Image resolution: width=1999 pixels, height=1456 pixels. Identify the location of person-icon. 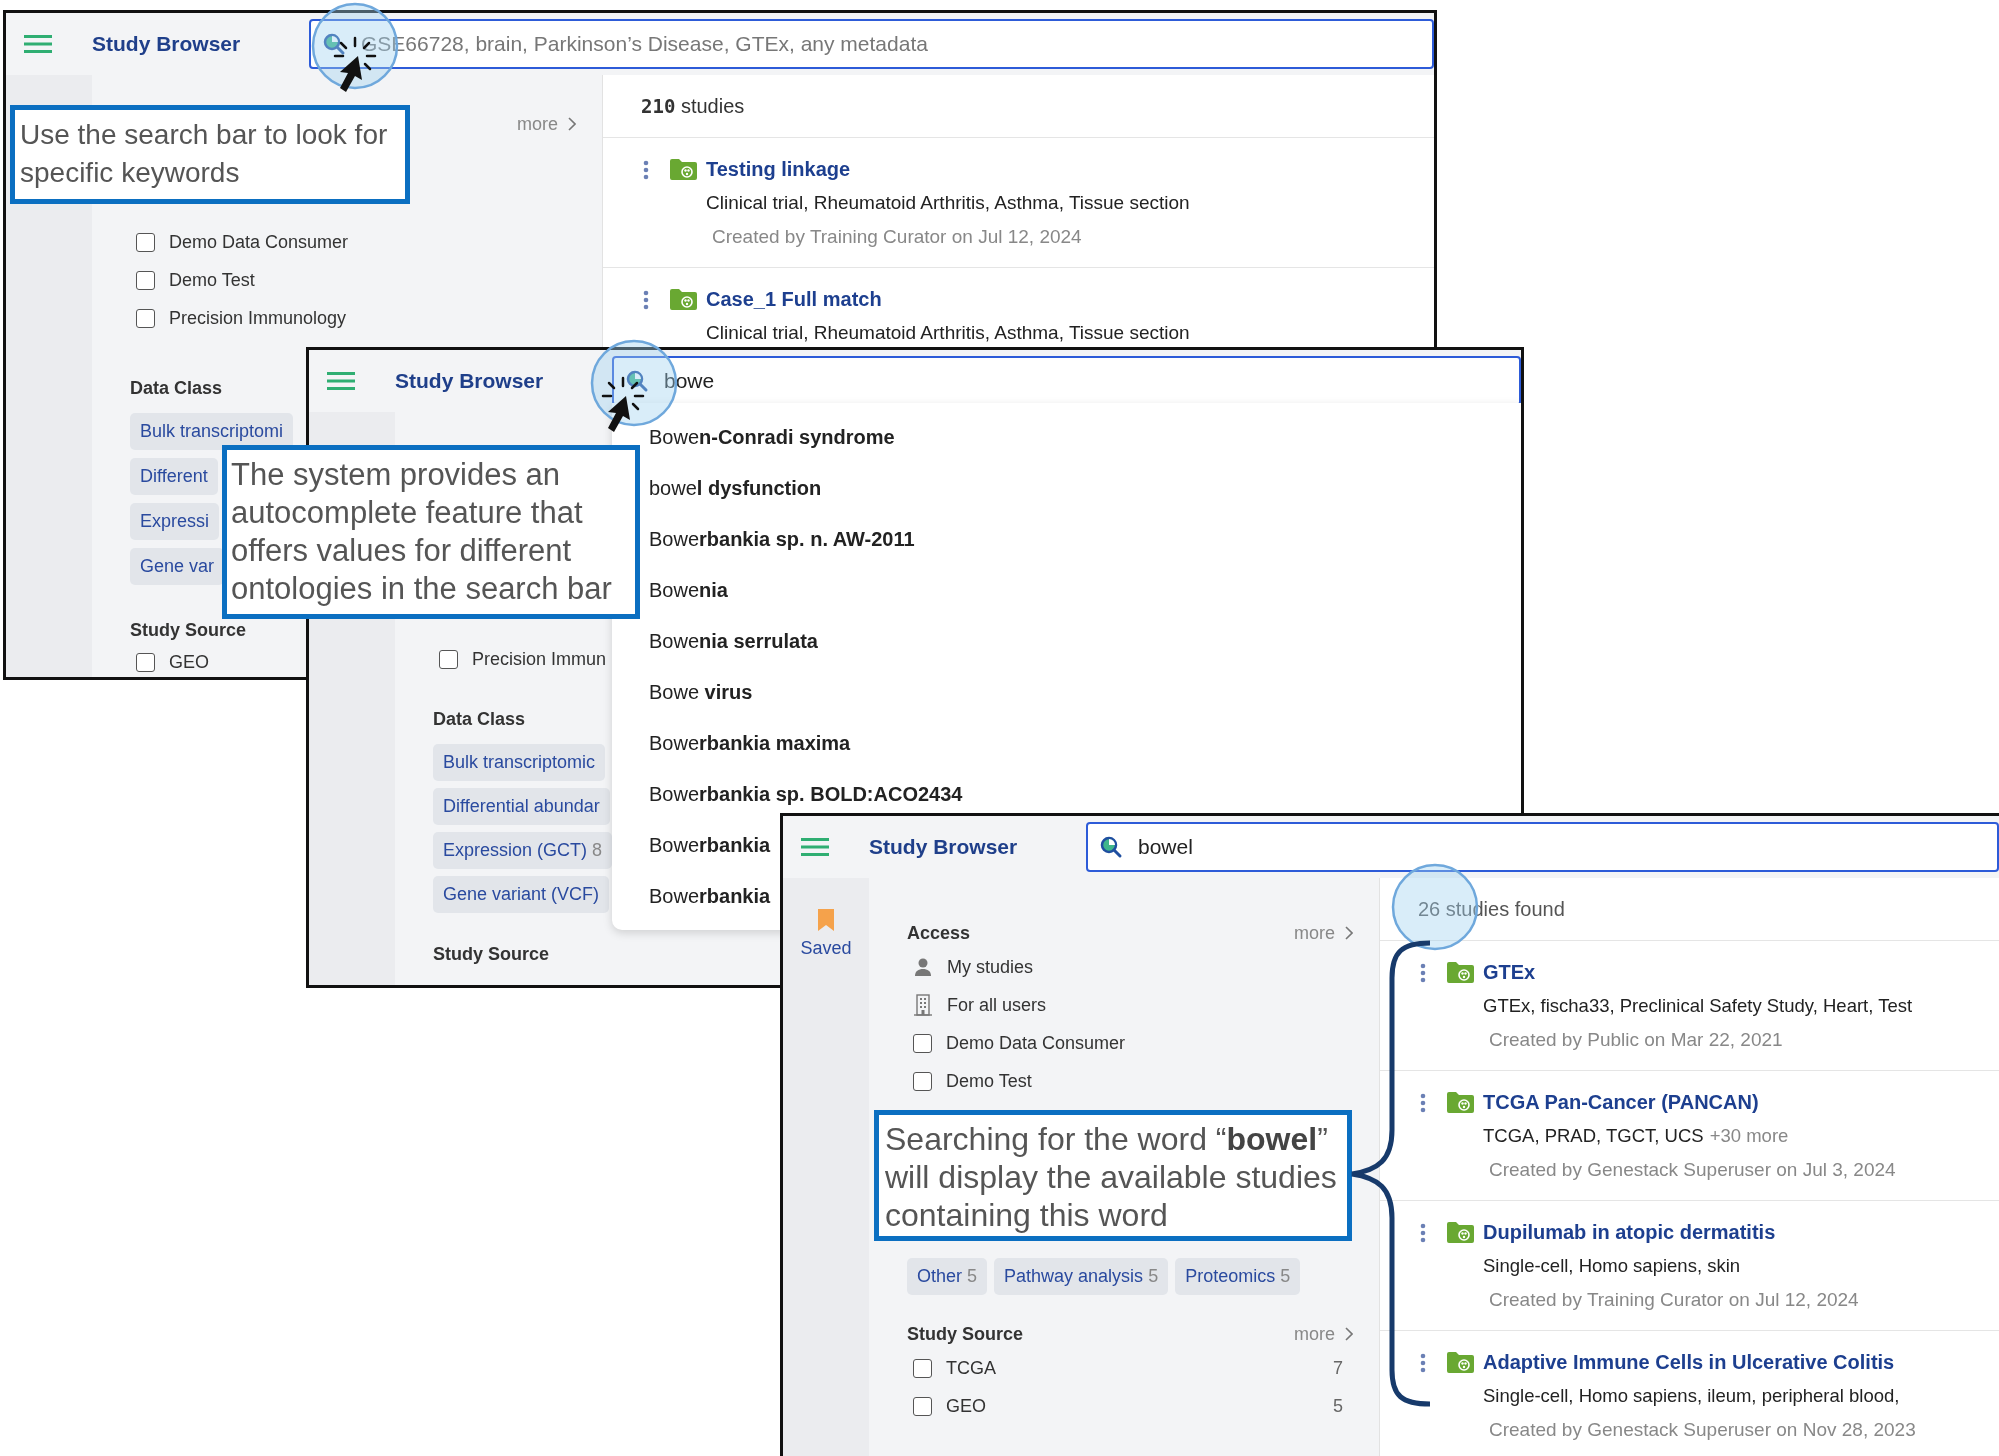
(923, 967).